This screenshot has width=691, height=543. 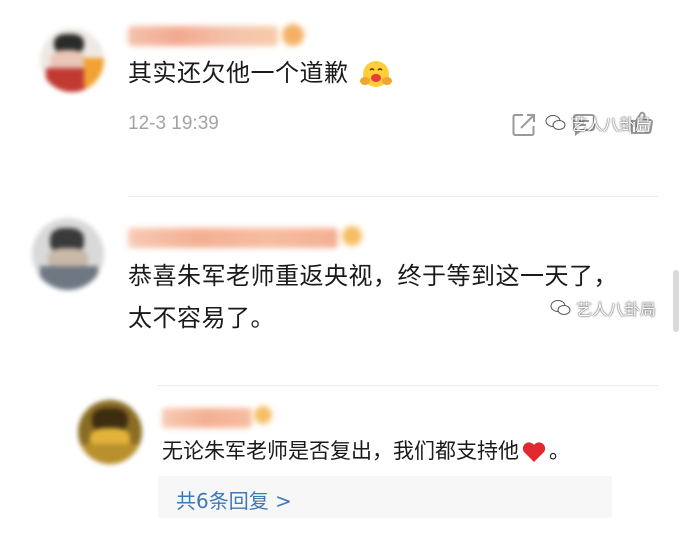 What do you see at coordinates (110, 432) in the screenshot?
I see `reply-avatar` at bounding box center [110, 432].